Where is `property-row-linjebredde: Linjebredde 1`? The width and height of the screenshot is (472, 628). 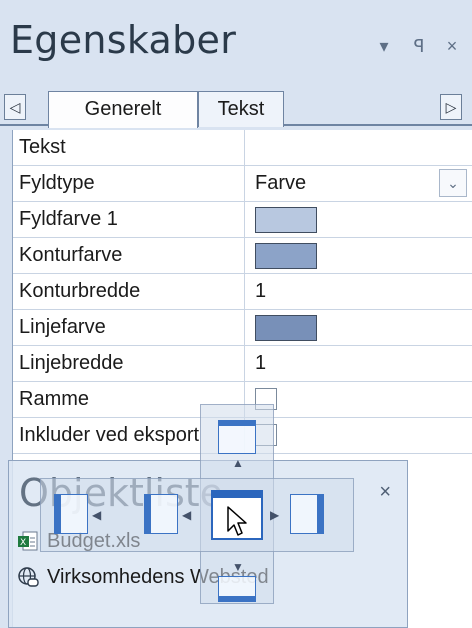 property-row-linjebredde: Linjebredde 1 is located at coordinates (242, 364).